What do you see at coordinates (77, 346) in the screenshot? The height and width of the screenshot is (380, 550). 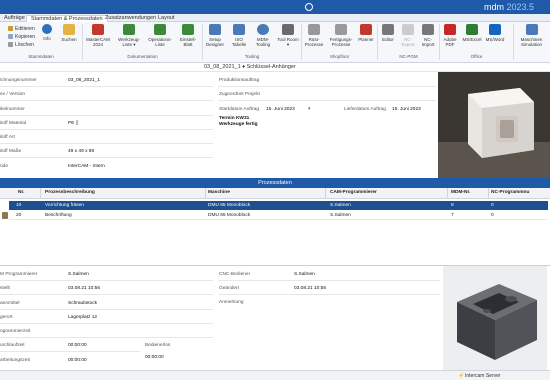 I see `durchlaufzeit-value: 00:00:00` at bounding box center [77, 346].